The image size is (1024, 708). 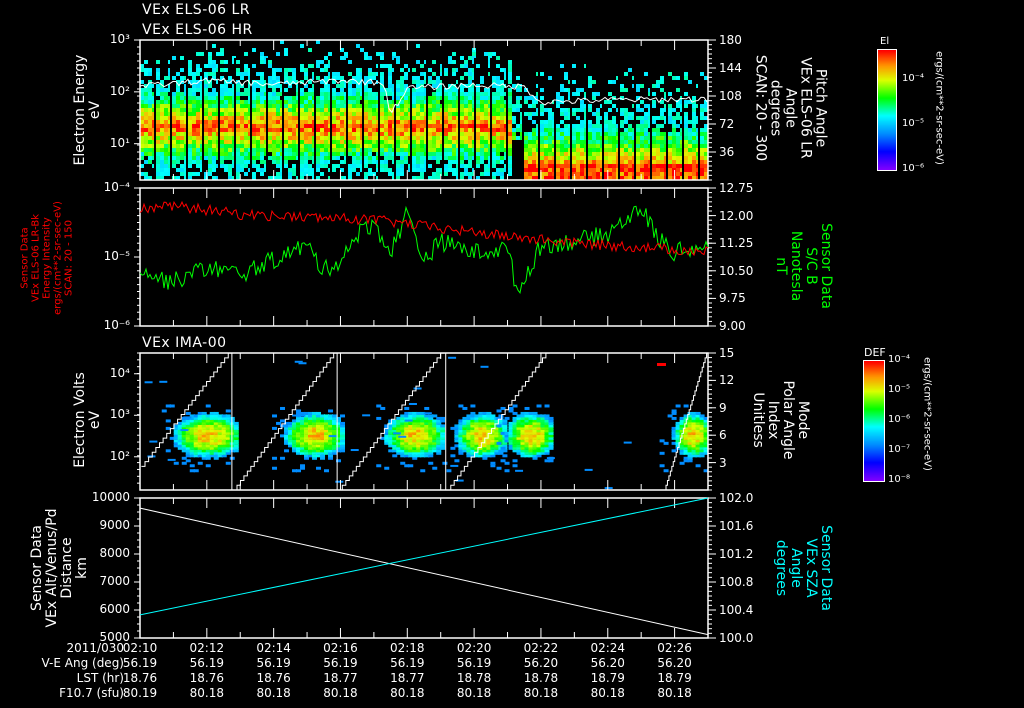 What do you see at coordinates (736, 498) in the screenshot?
I see `y2-tick-label: 102.0` at bounding box center [736, 498].